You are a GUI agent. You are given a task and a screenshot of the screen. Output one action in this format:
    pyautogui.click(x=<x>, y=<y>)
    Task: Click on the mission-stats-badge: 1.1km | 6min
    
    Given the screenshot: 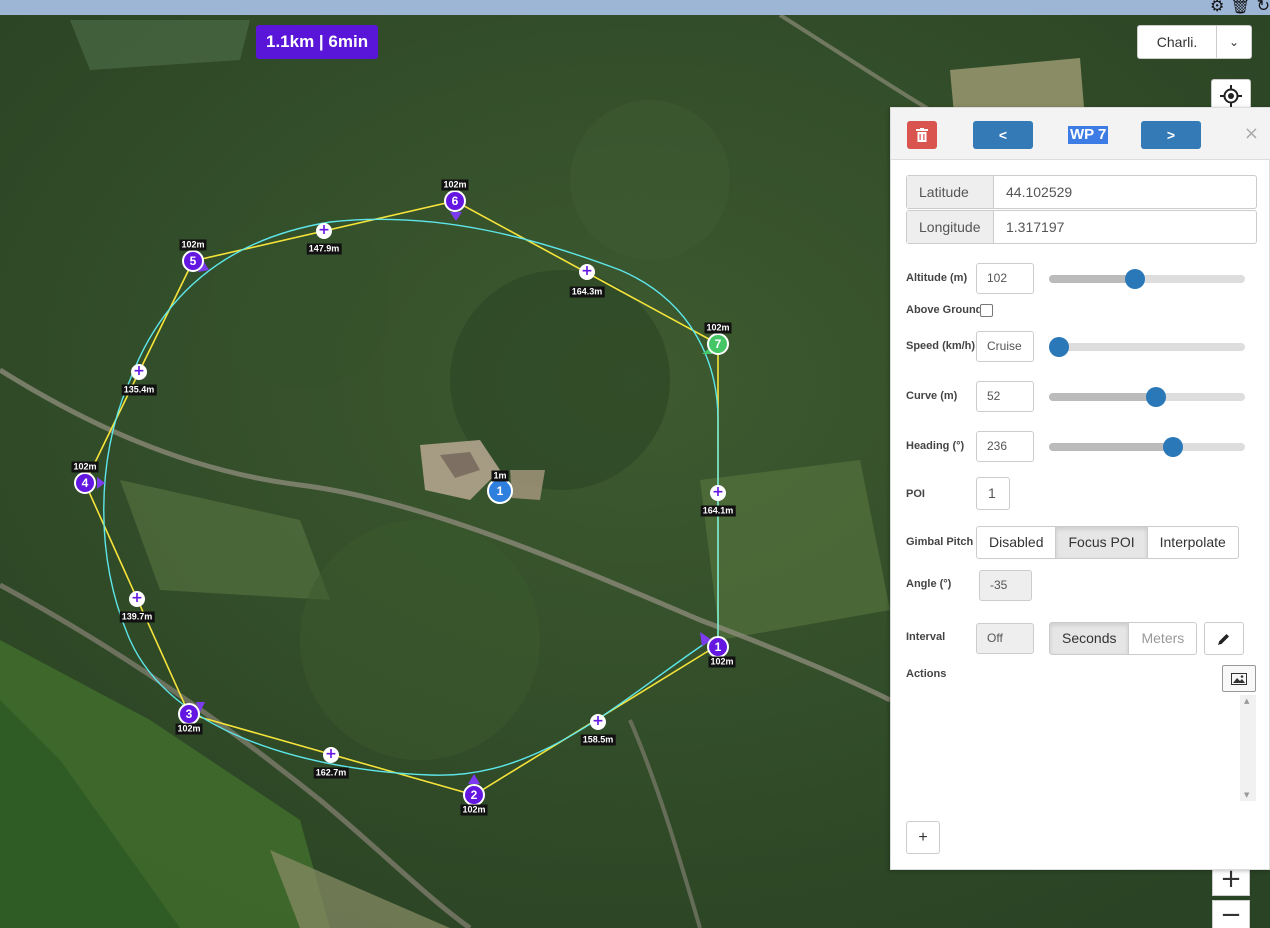 What is the action you would take?
    pyautogui.click(x=317, y=42)
    